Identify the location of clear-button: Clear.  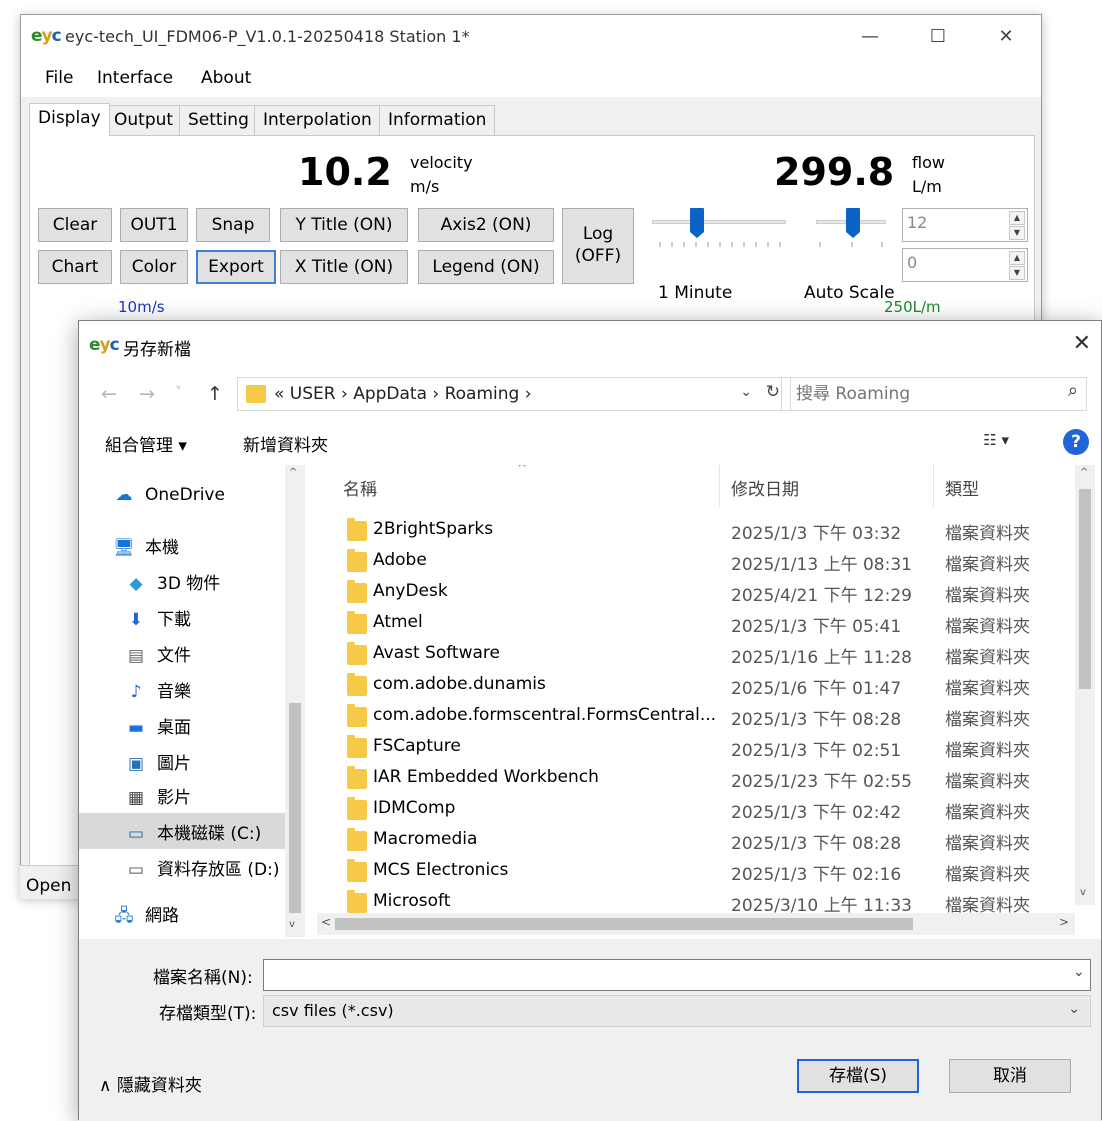
(75, 225).